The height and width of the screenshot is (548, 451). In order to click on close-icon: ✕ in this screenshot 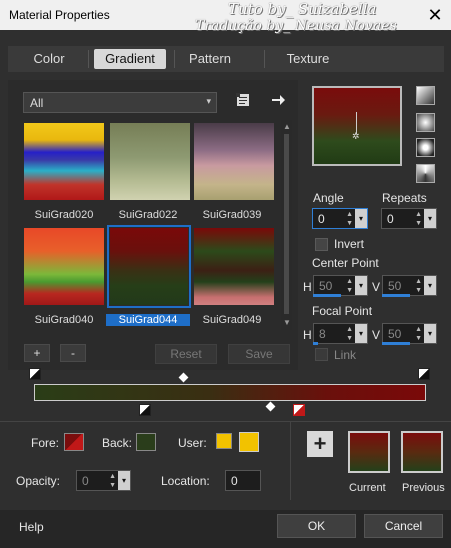, I will do `click(435, 15)`.